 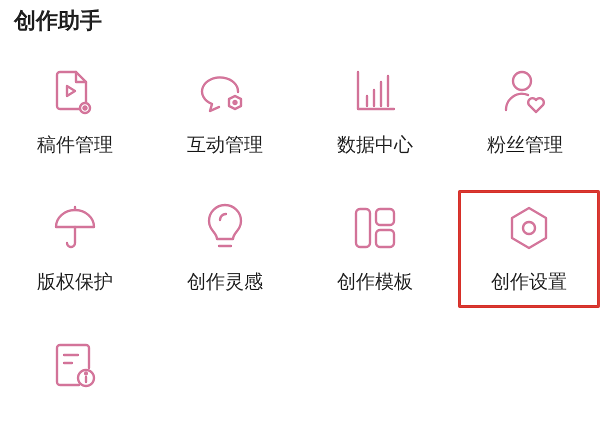 I want to click on tool-item: 创作设置, so click(x=529, y=249).